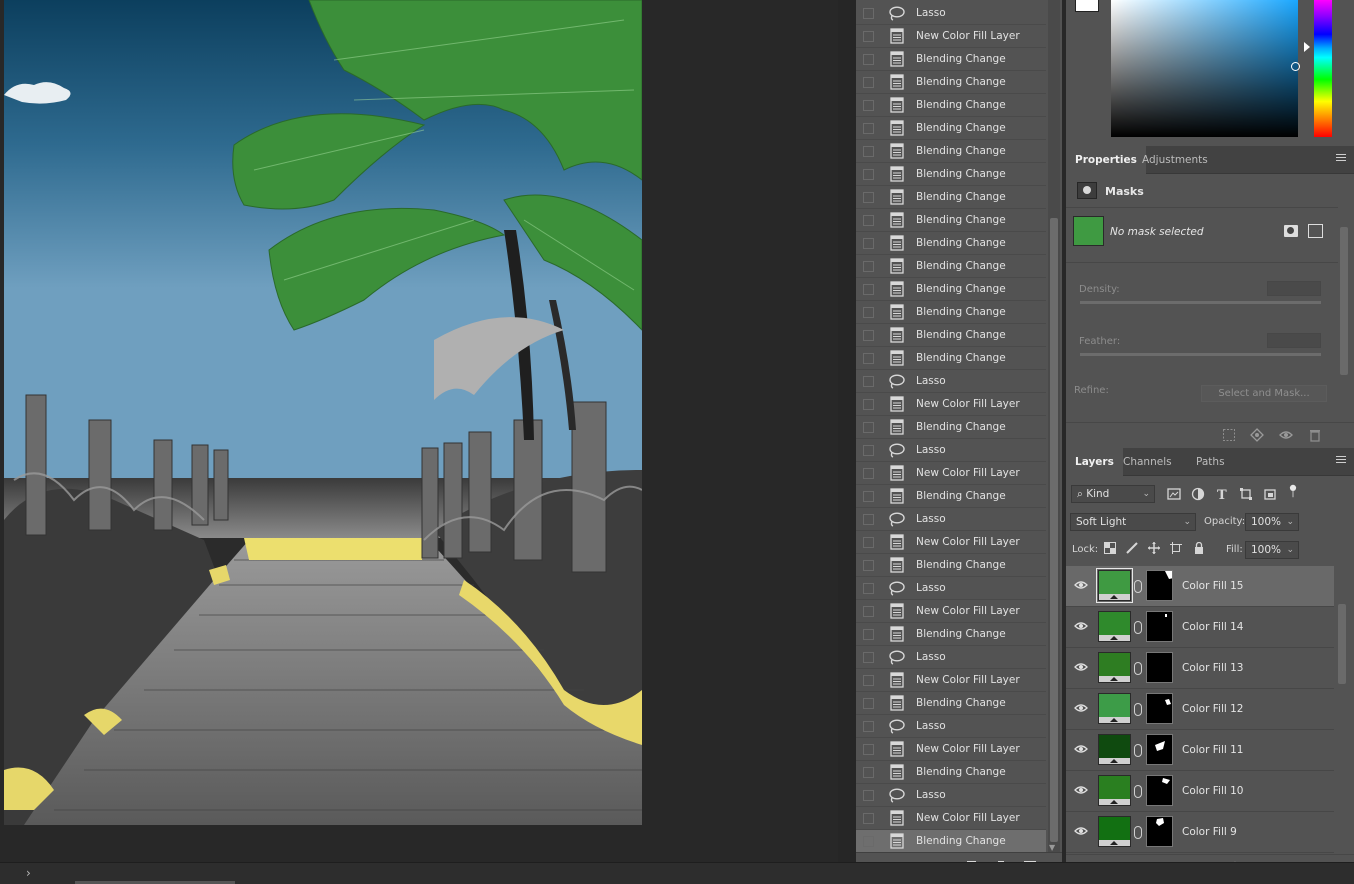  Describe the element at coordinates (1344, 301) in the screenshot. I see `properties-scroll-thumb` at that location.